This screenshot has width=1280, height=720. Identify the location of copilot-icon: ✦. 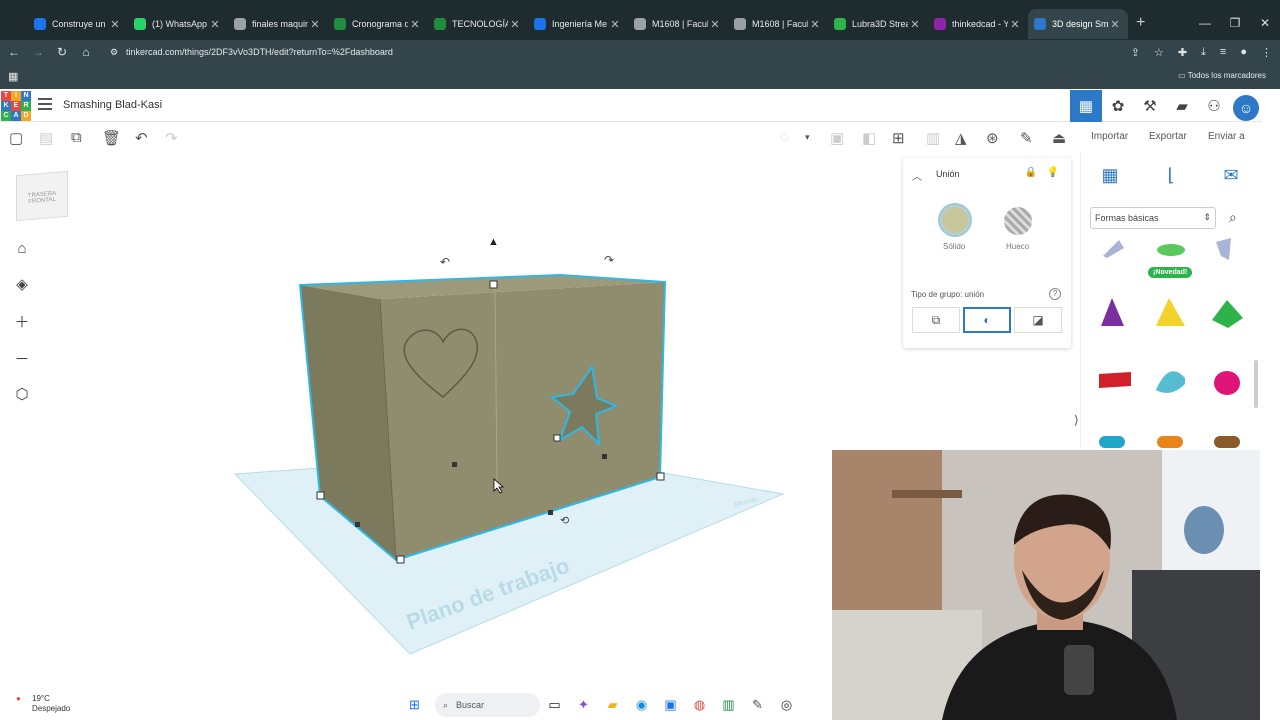
(583, 705).